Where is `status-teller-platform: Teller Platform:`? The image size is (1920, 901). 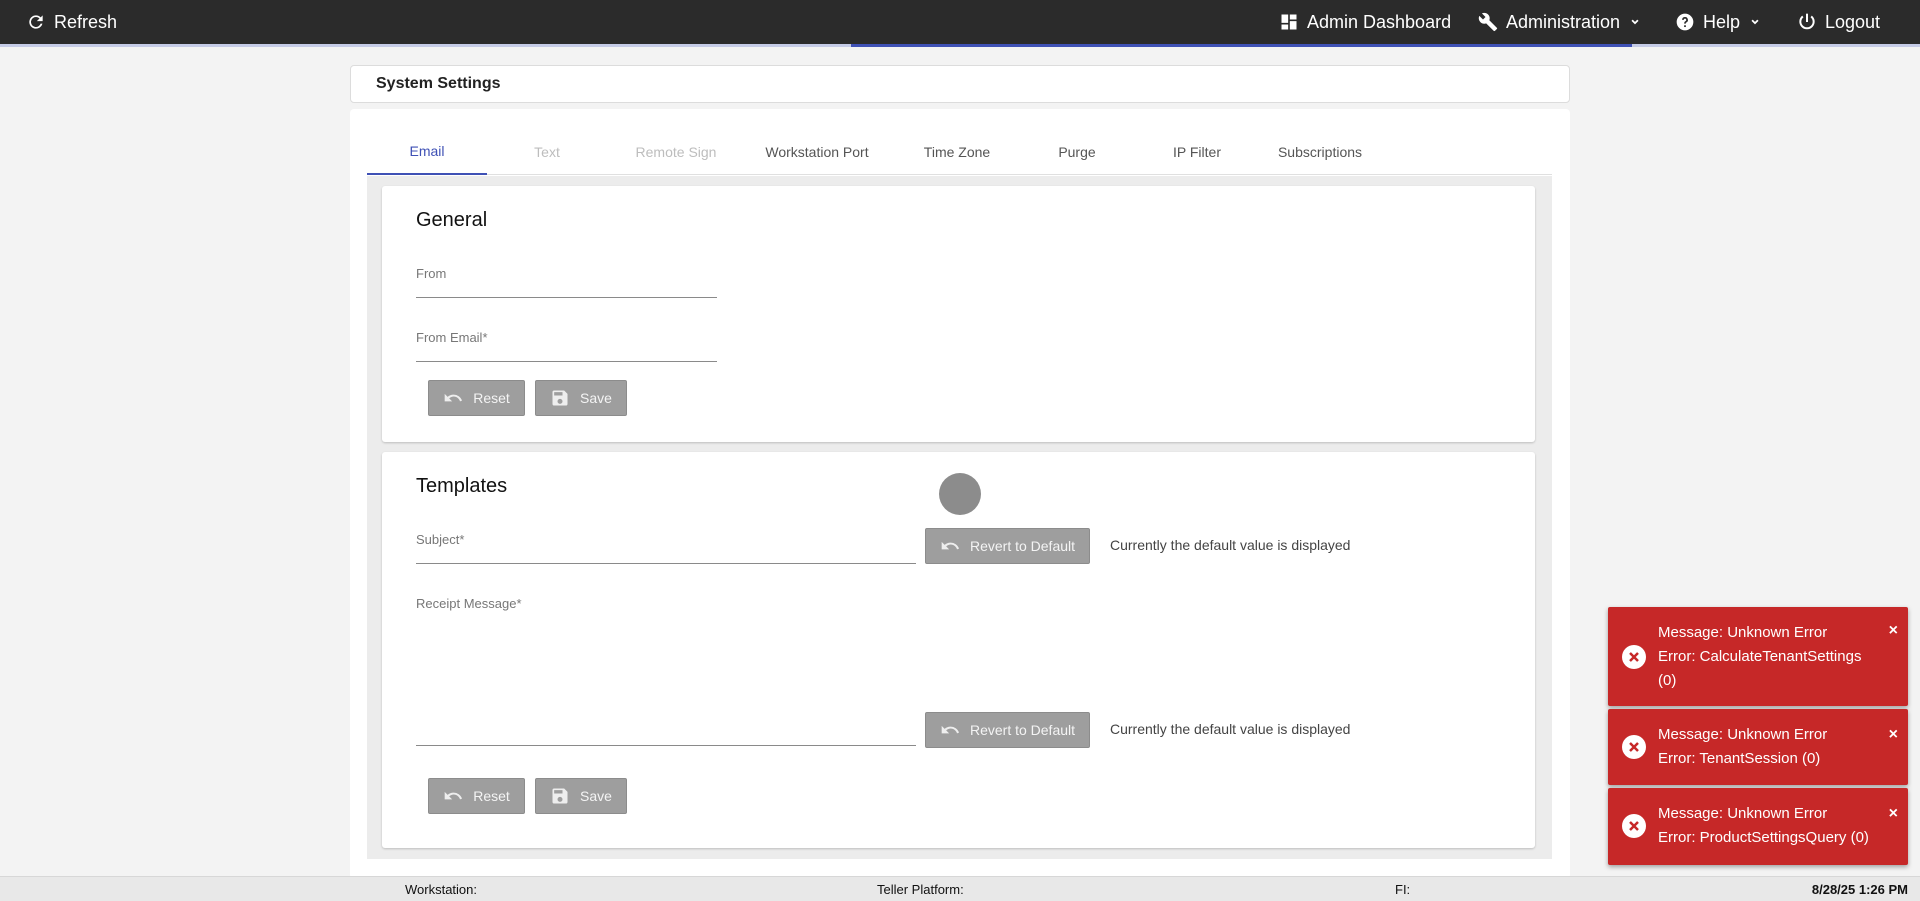
status-teller-platform: Teller Platform: is located at coordinates (920, 889).